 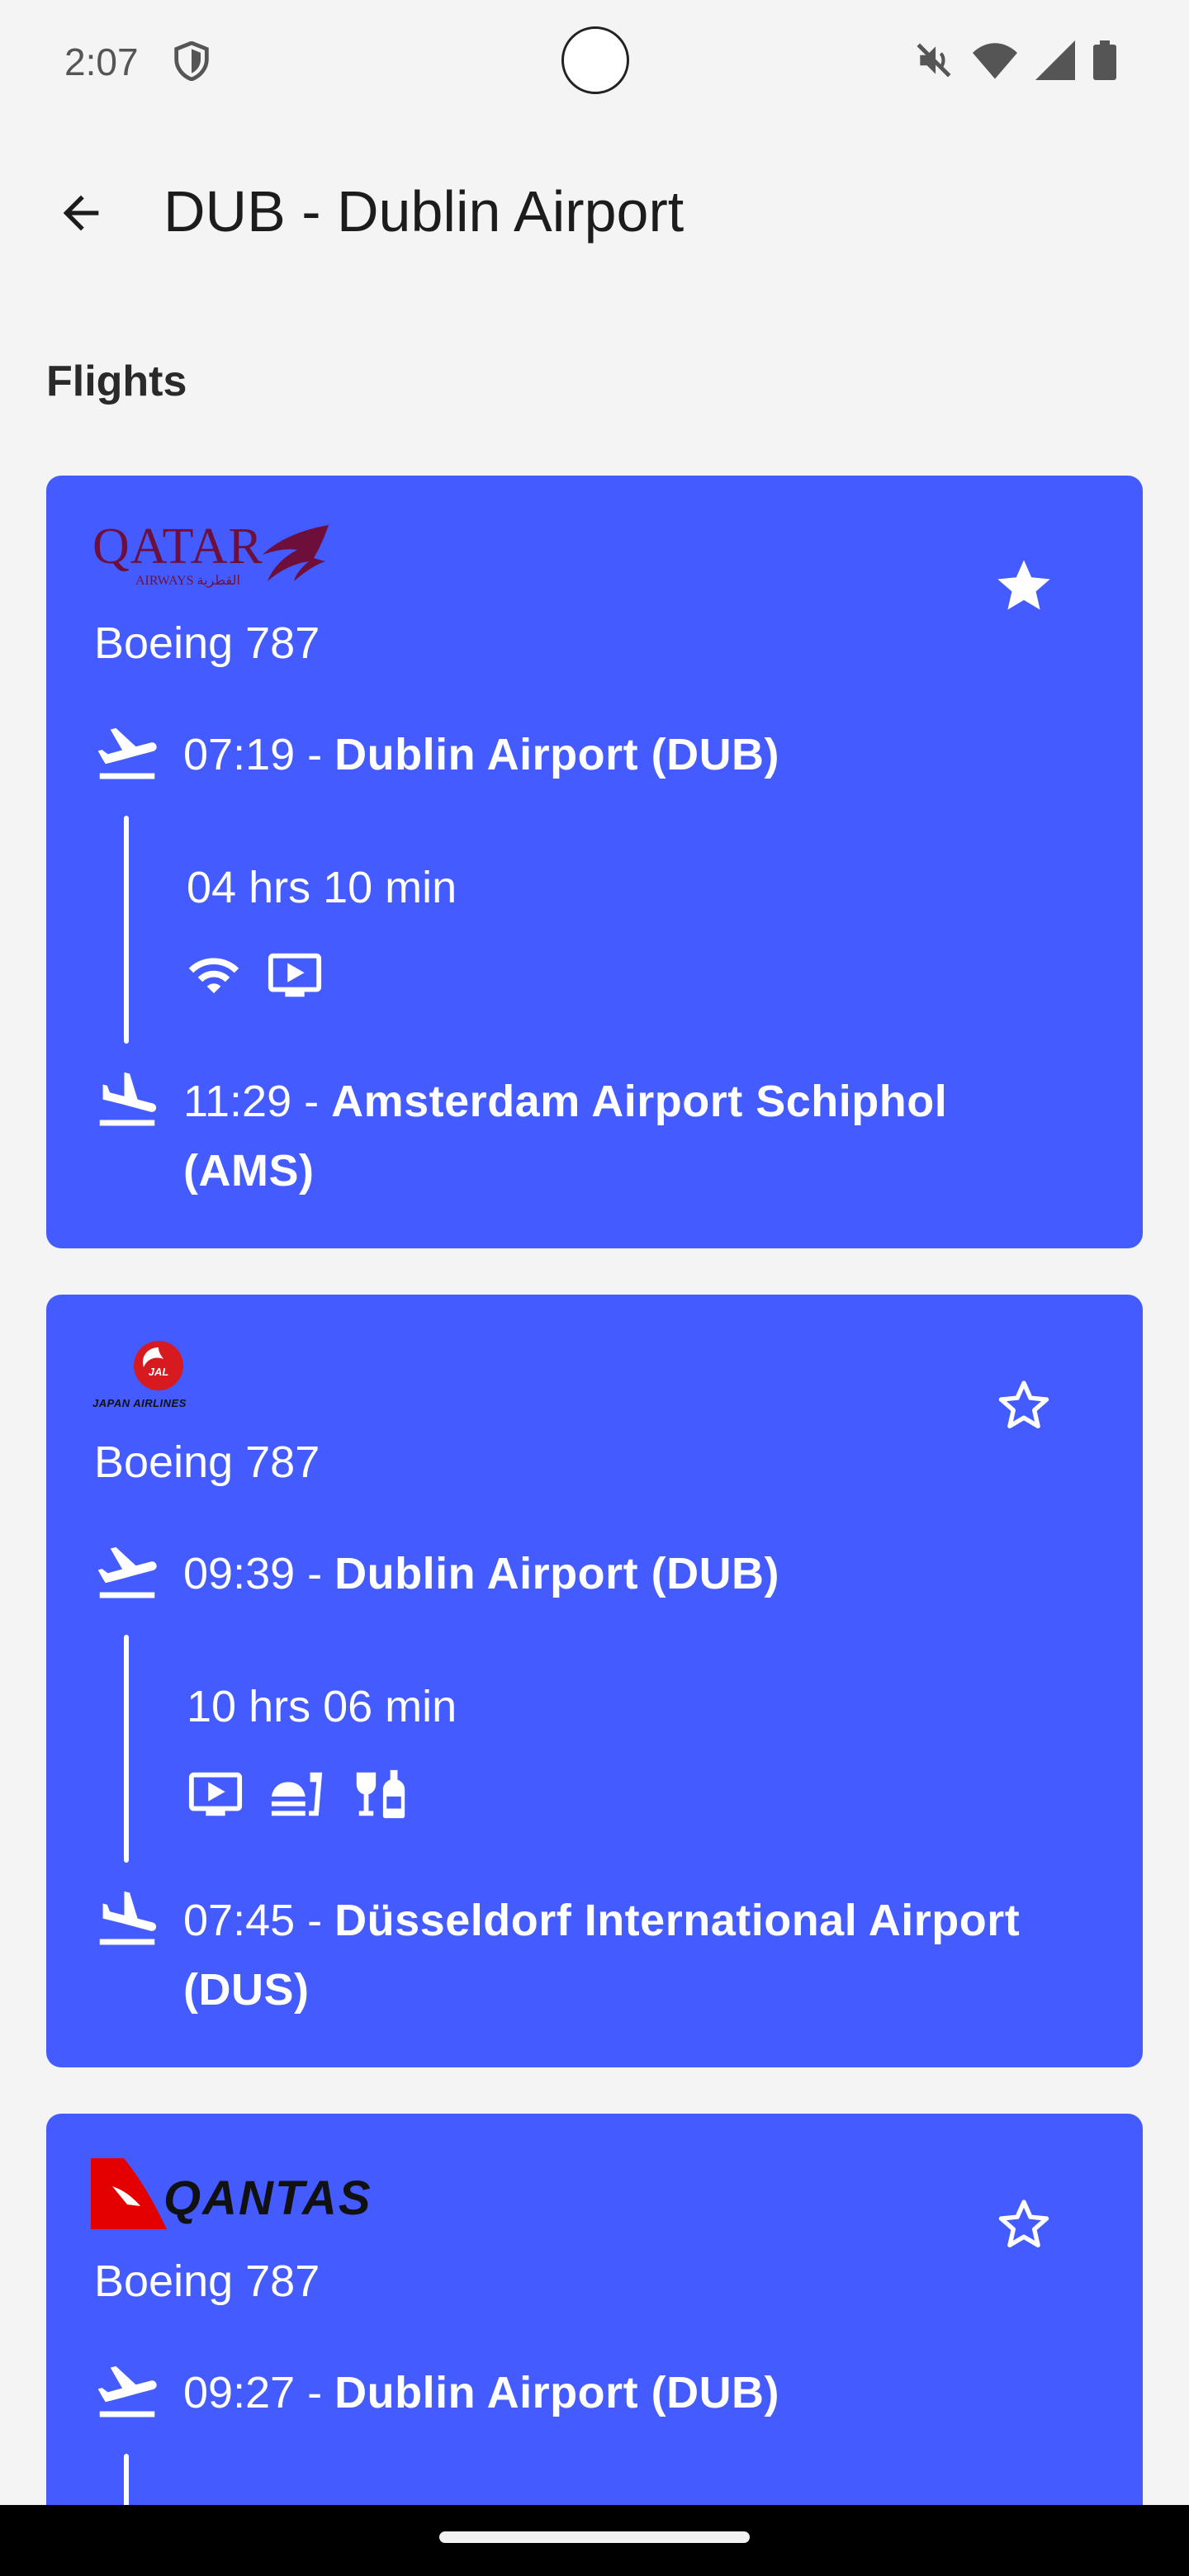 I want to click on airline-logo-jal: JAL JAPAN AIRLINES, so click(x=162, y=1377).